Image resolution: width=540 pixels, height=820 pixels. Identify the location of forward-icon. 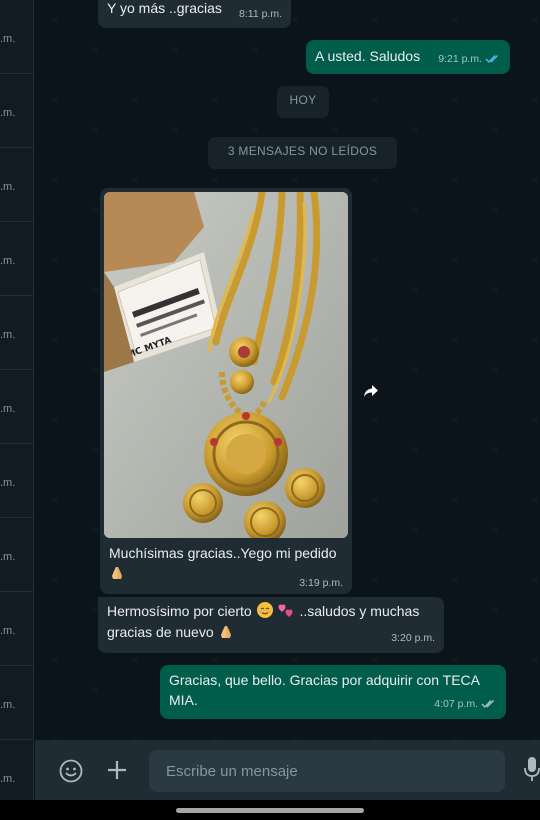
(371, 391).